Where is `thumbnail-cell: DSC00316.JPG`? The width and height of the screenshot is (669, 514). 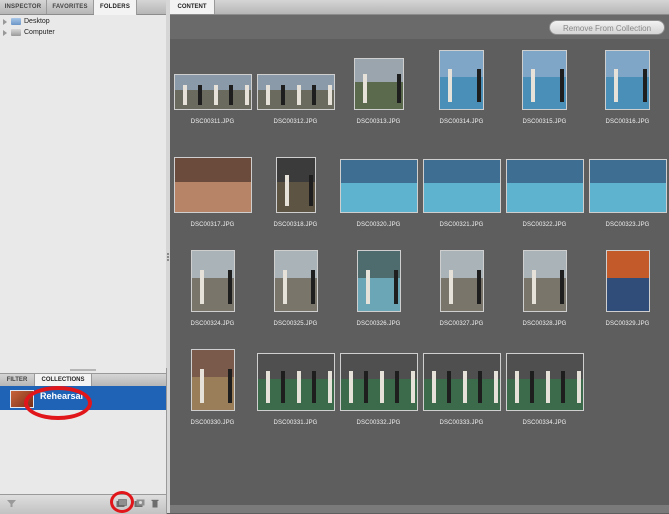
thumbnail-cell: DSC00316.JPG is located at coordinates (627, 88).